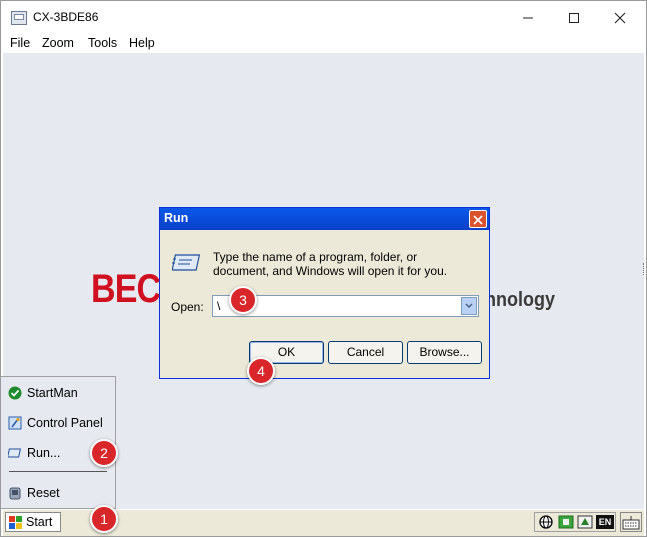 The image size is (647, 537). I want to click on callout-badge-2: 2, so click(104, 453).